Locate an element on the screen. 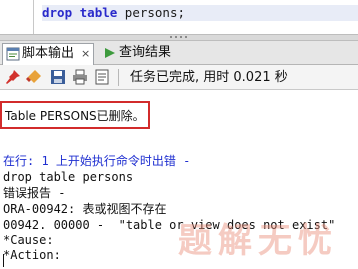 This screenshot has width=358, height=269. pin-icon is located at coordinates (13, 77).